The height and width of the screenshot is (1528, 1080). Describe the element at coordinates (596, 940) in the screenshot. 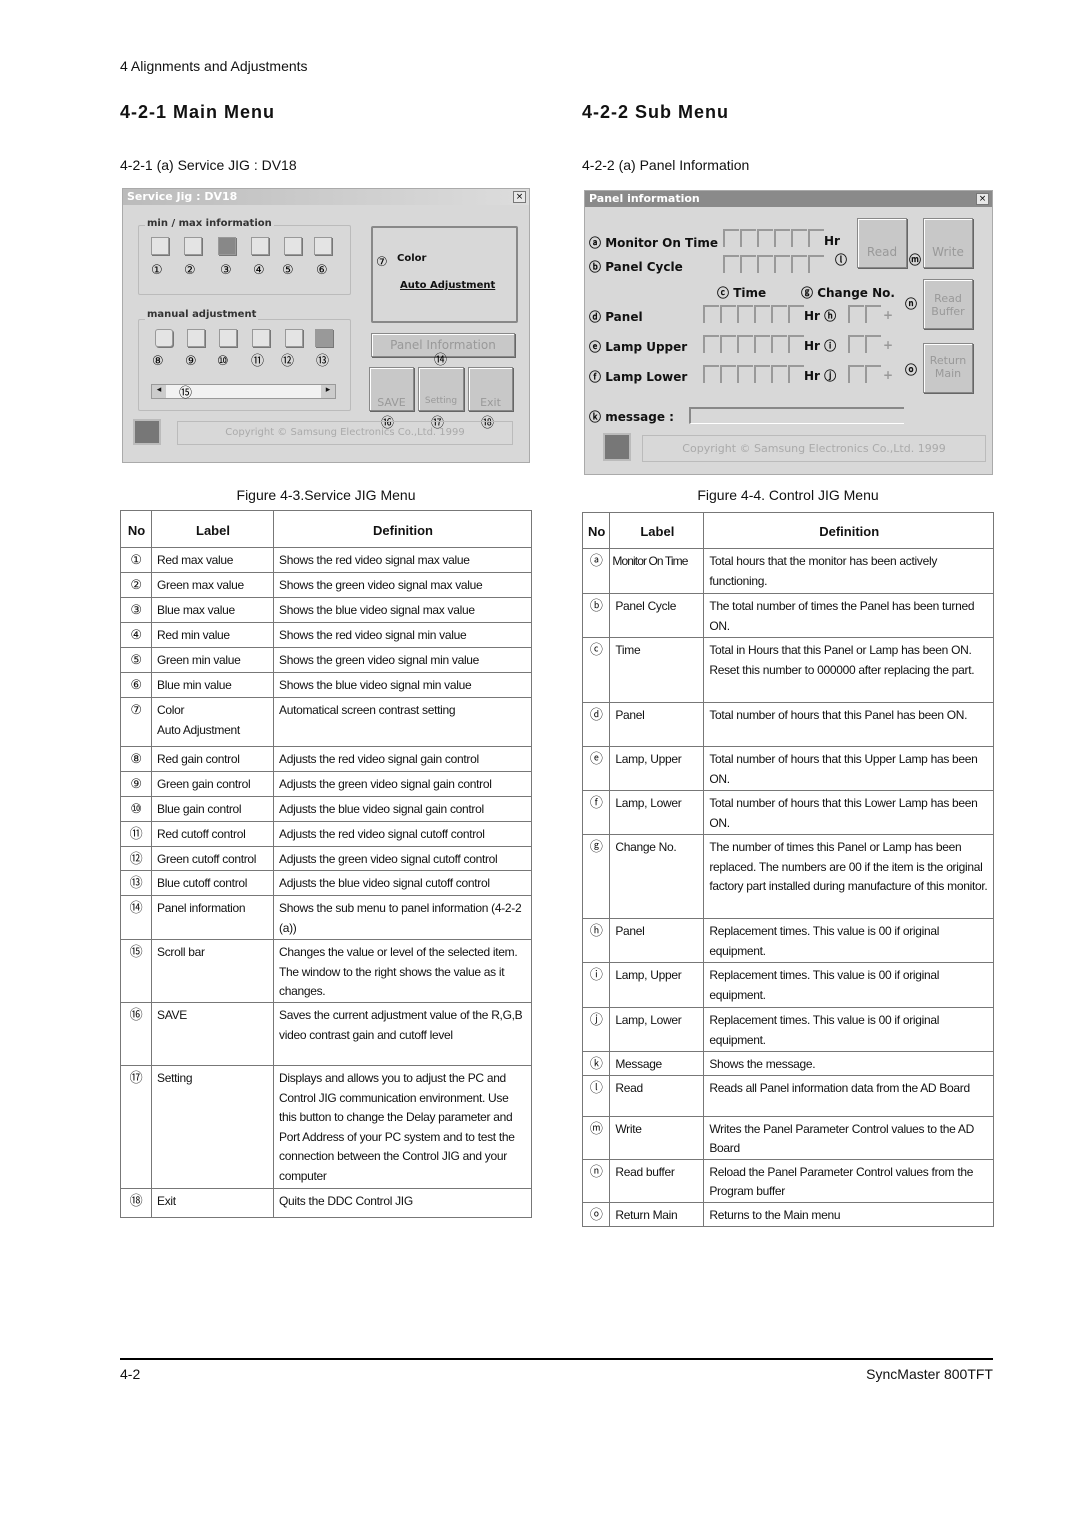

I see `row-number: ⓗ` at that location.